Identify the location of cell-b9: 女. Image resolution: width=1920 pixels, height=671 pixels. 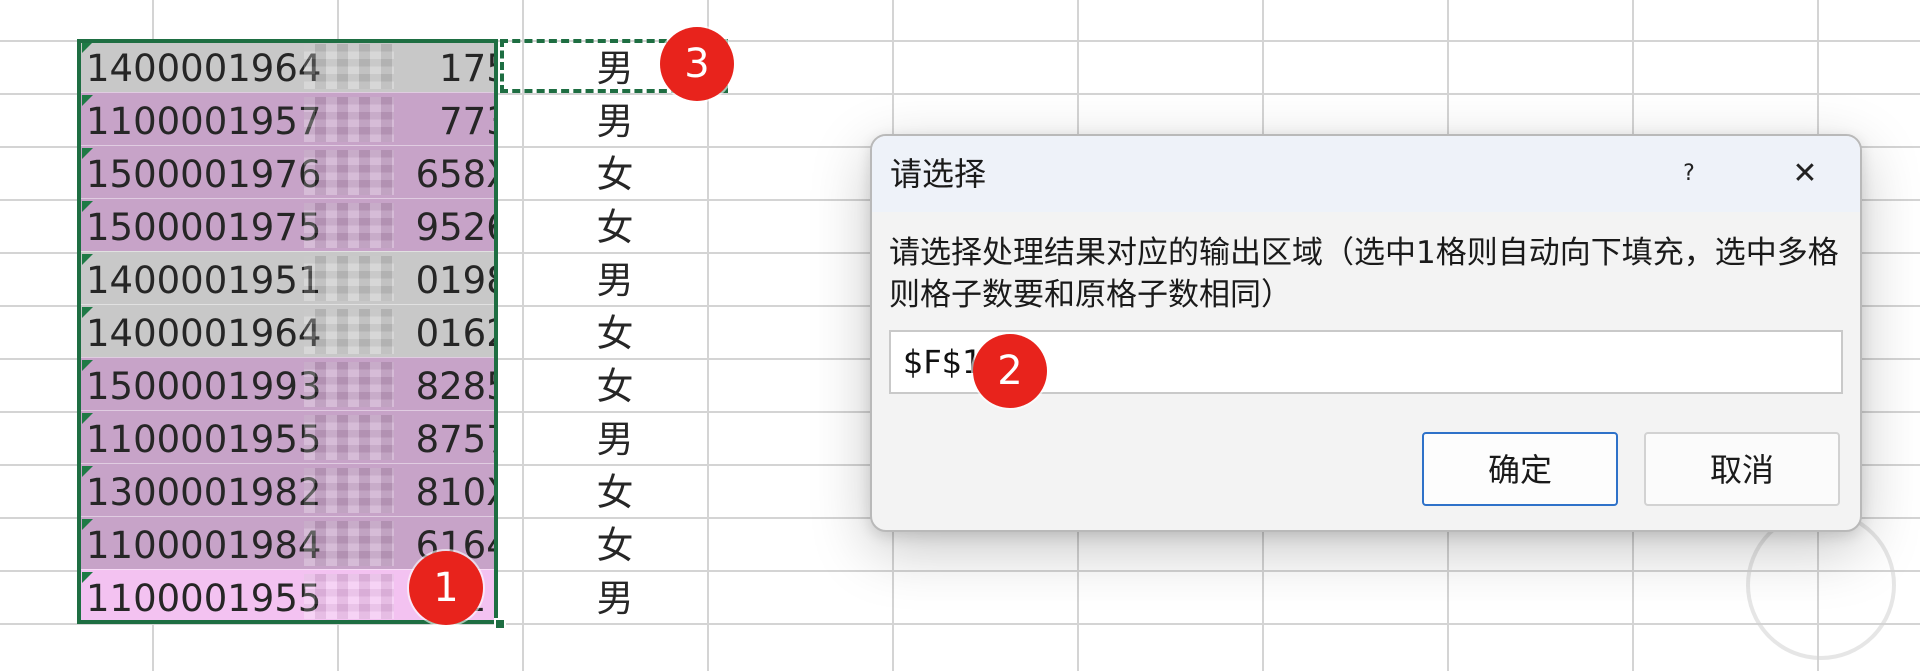
(615, 492).